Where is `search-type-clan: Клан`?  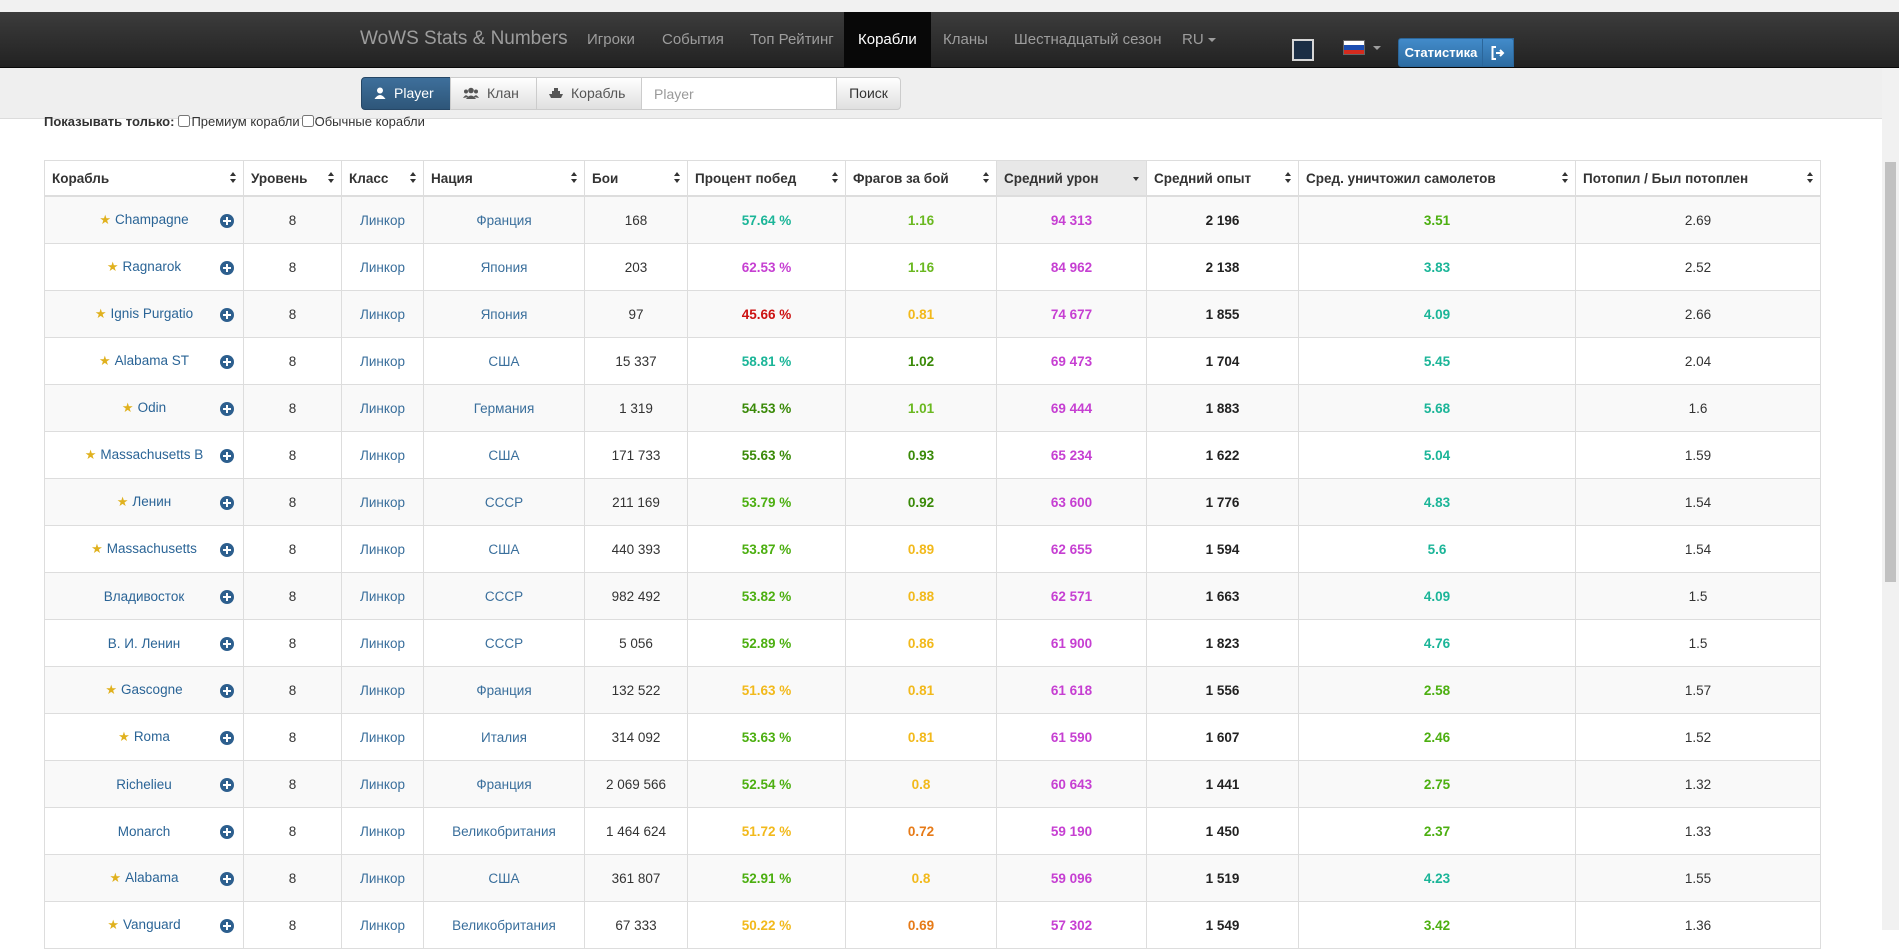
search-type-clan: Клан is located at coordinates (493, 93).